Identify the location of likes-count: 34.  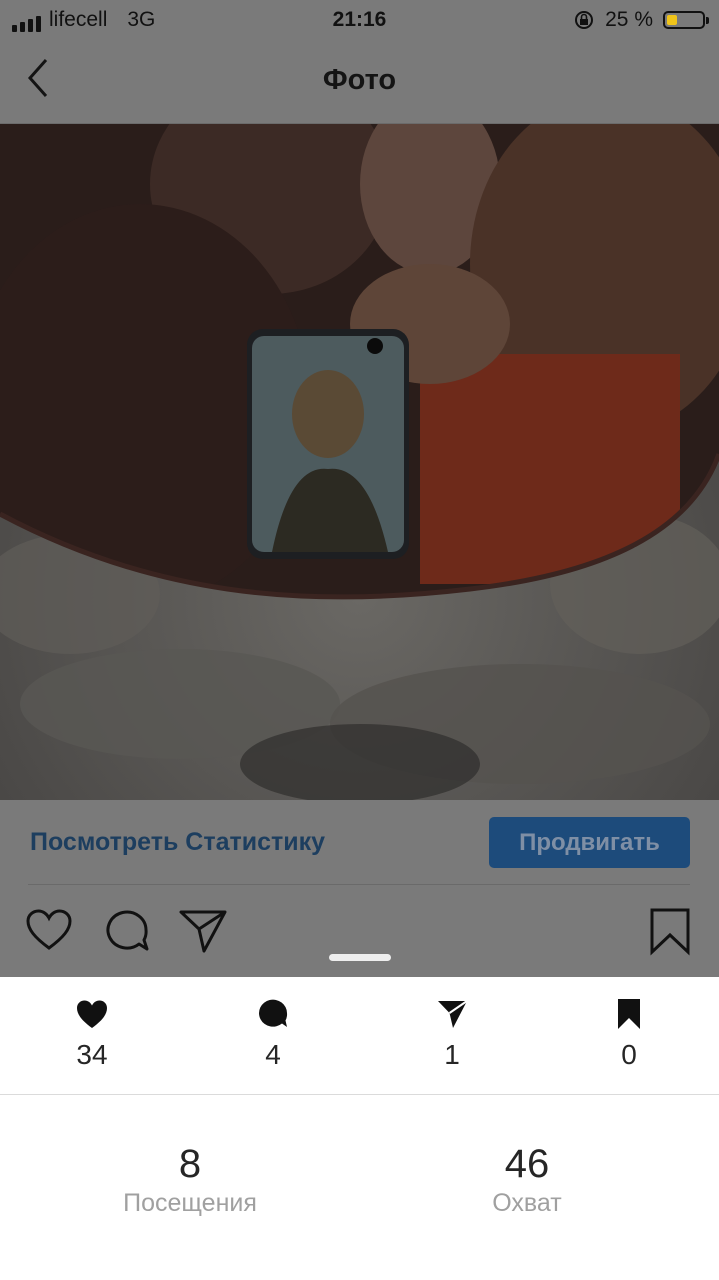
(92, 1034).